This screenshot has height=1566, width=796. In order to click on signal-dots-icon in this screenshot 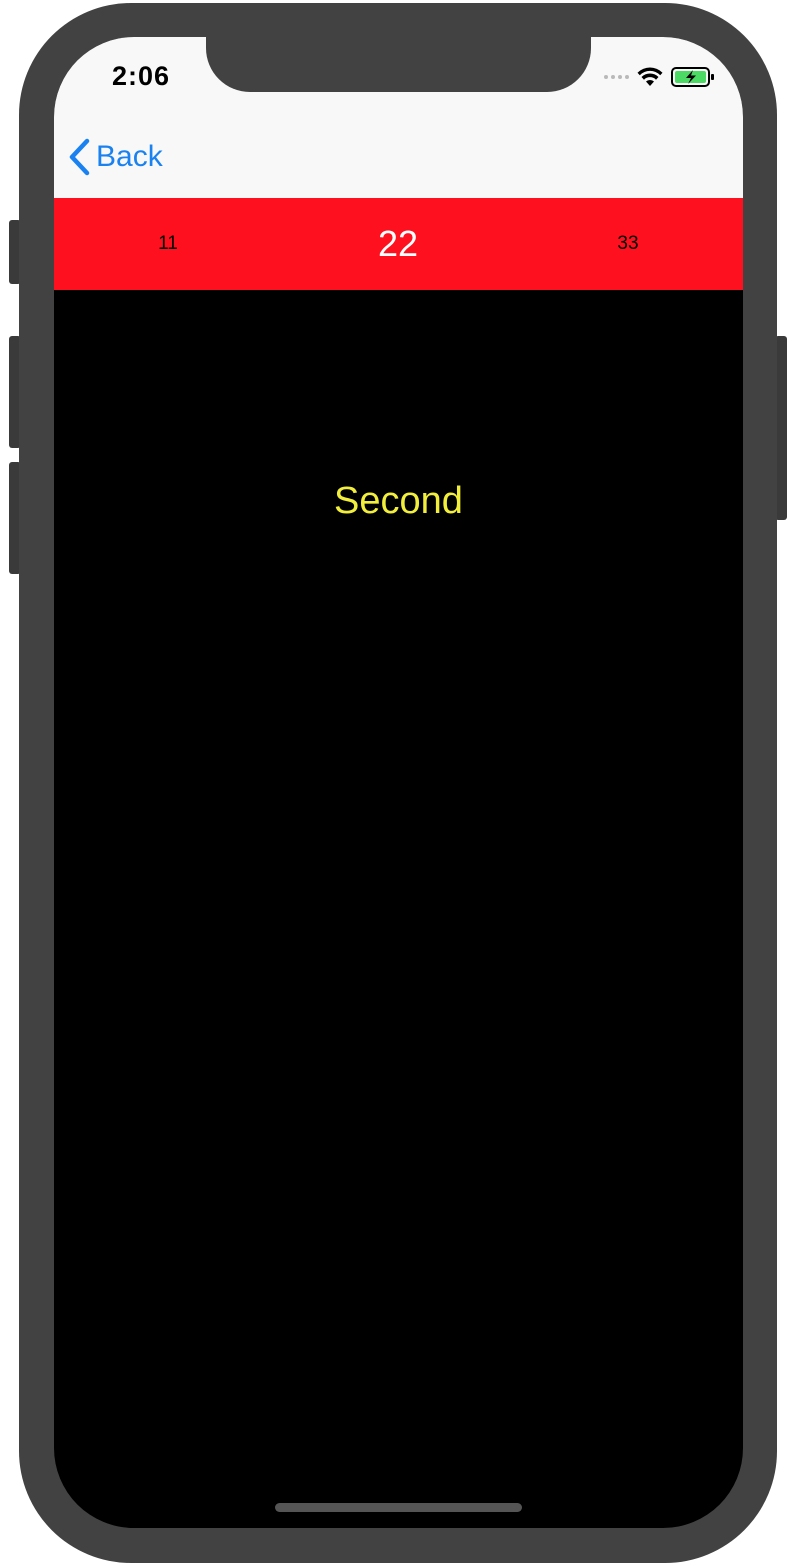, I will do `click(616, 77)`.